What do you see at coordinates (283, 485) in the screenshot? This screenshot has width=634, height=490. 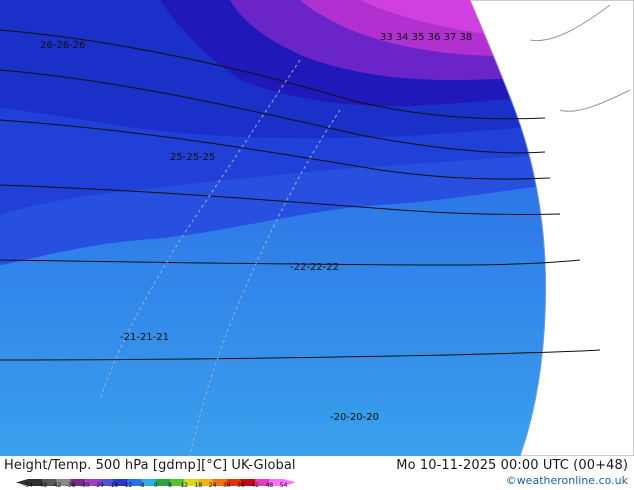 I see `legend-tick-label: 54` at bounding box center [283, 485].